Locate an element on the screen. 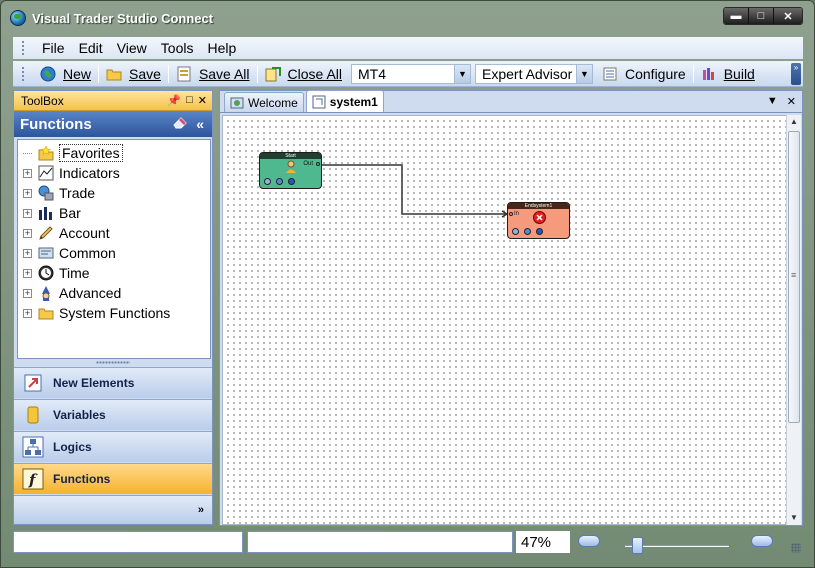 This screenshot has width=815, height=568. nav-functions: f Functions is located at coordinates (113, 478).